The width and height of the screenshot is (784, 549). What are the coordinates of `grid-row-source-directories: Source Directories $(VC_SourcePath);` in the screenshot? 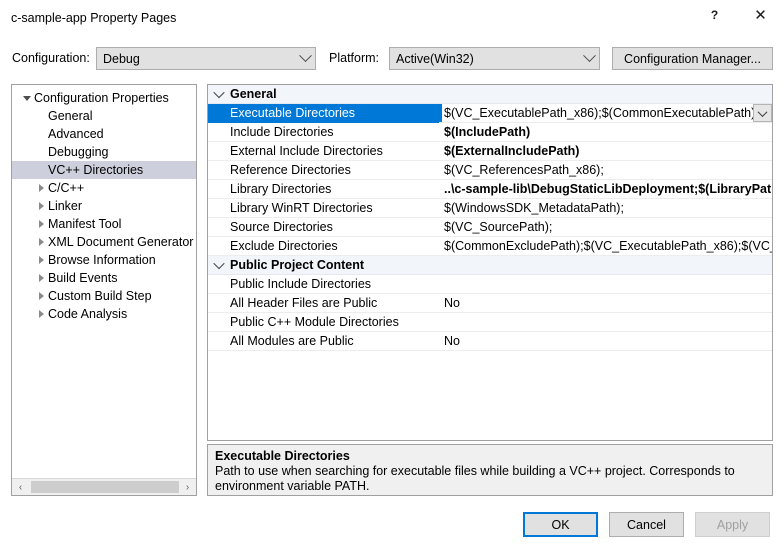 It's located at (490, 227).